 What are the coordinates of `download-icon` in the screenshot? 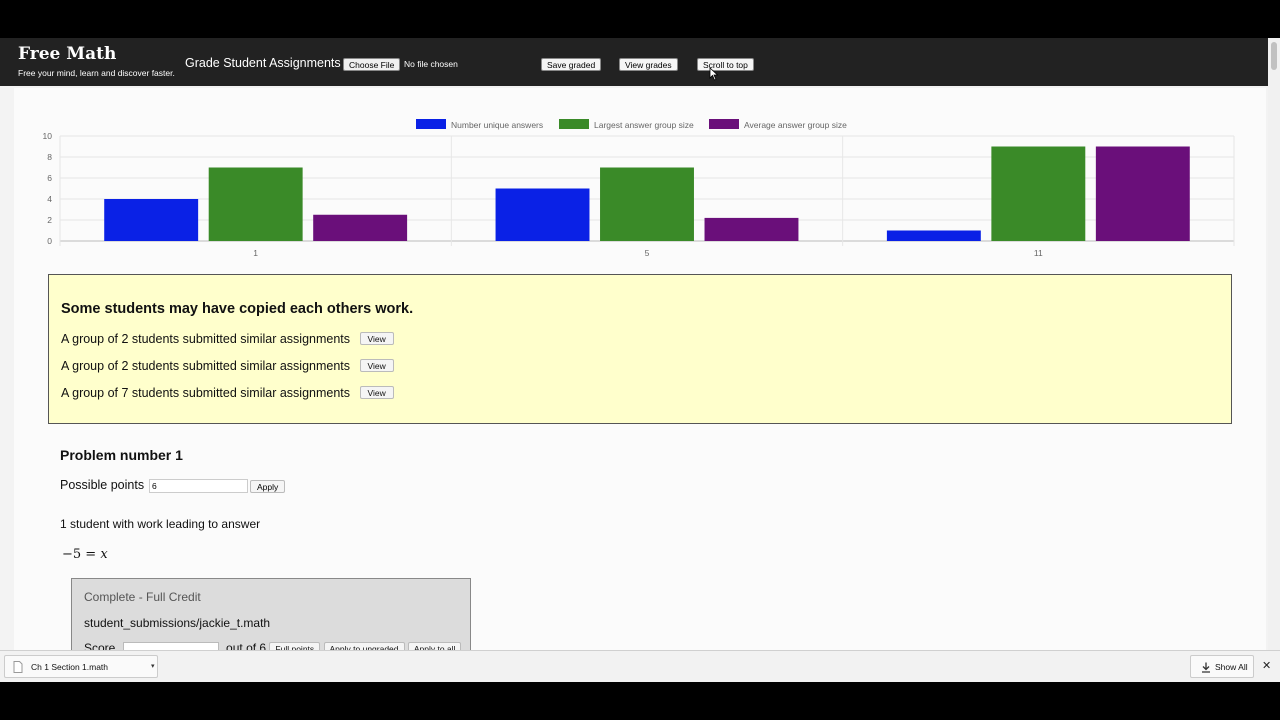 It's located at (1206, 667).